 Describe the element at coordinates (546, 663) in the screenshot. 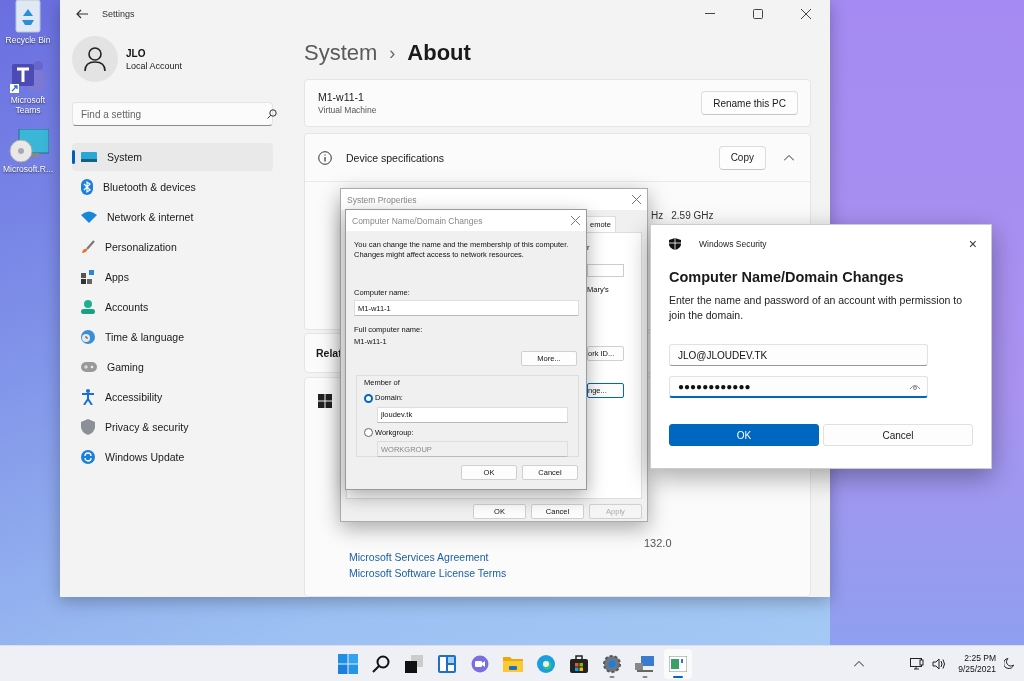

I see `browser-icon` at that location.